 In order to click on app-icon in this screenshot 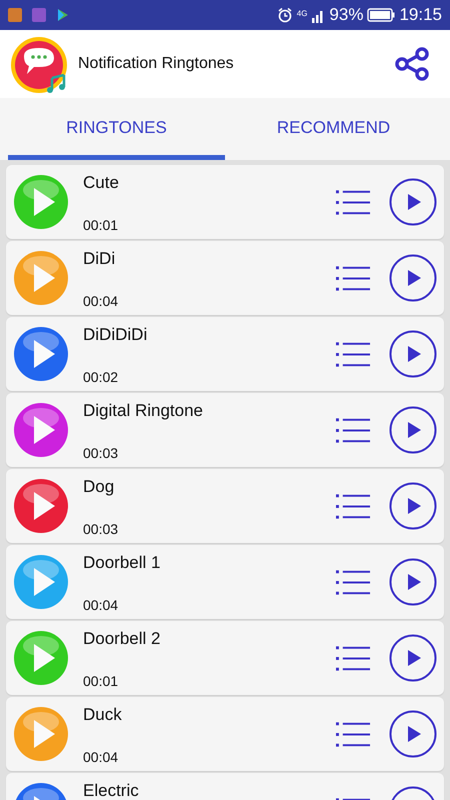, I will do `click(15, 15)`.